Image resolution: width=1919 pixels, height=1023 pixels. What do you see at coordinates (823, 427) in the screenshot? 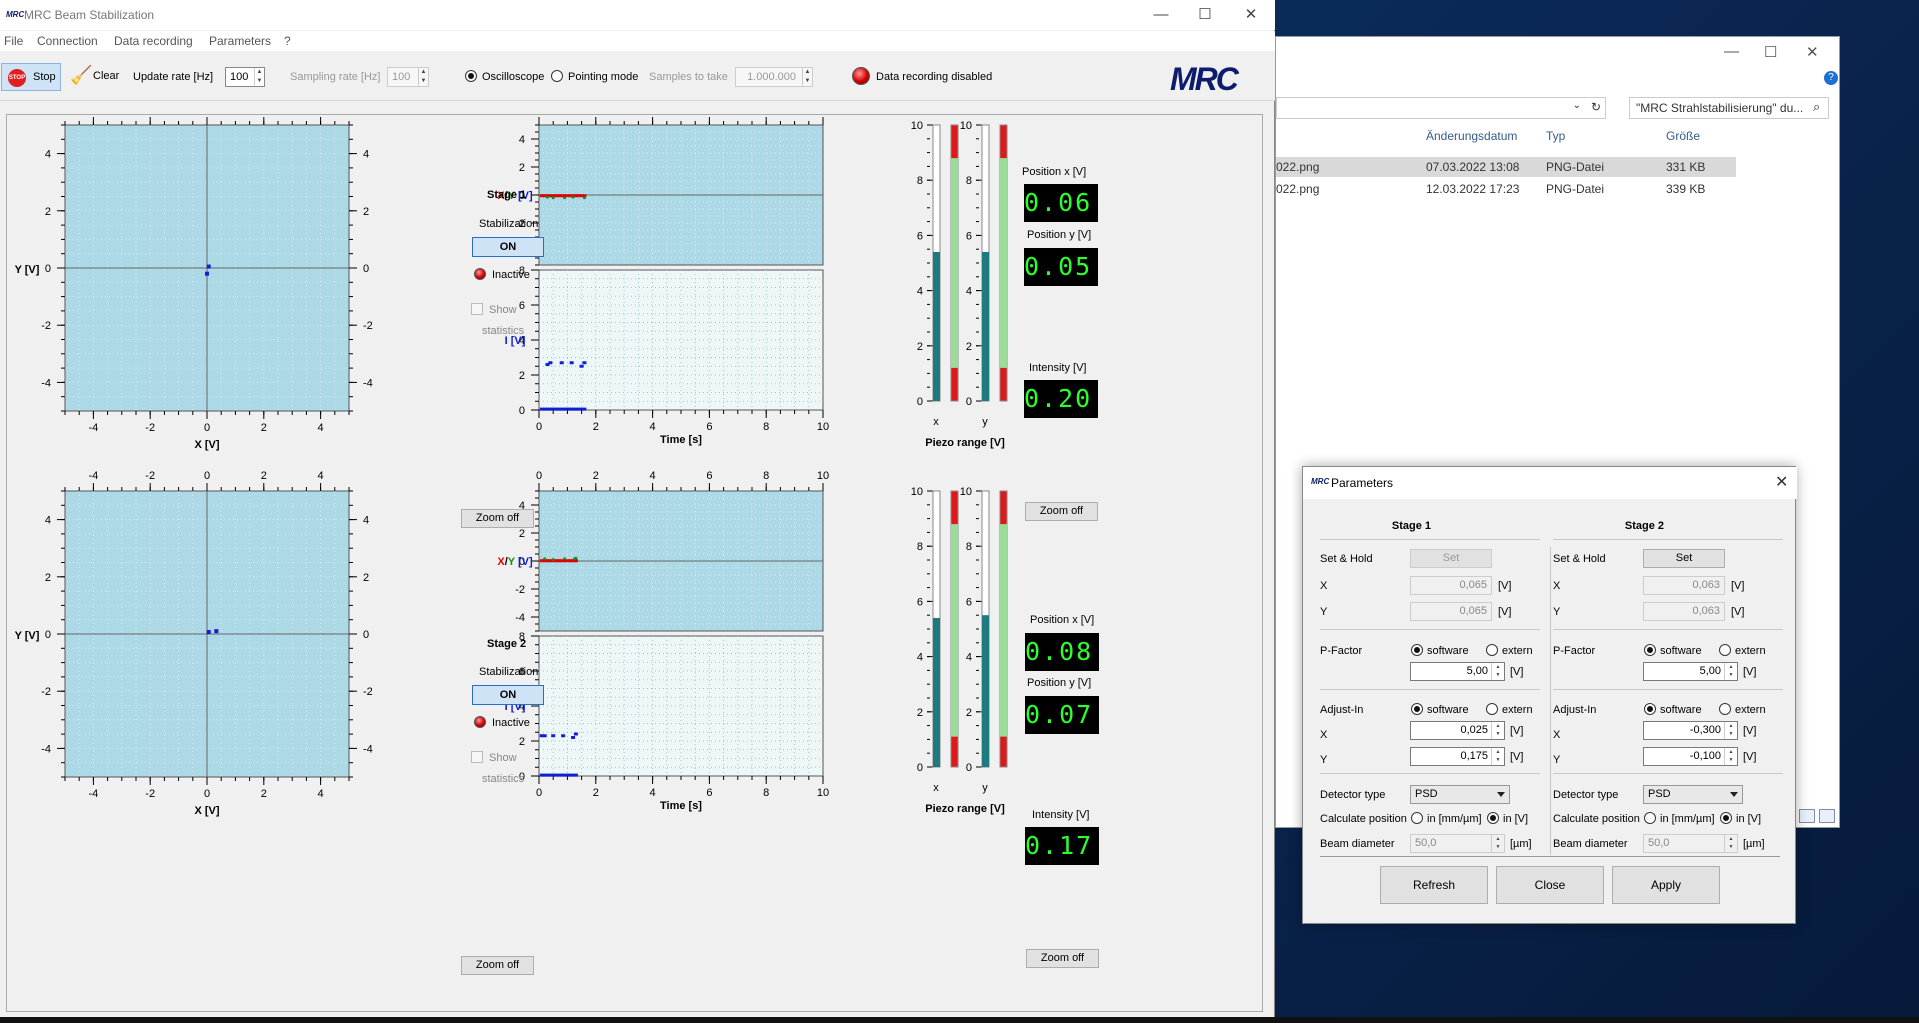
I see `x-tick-label: 10` at bounding box center [823, 427].